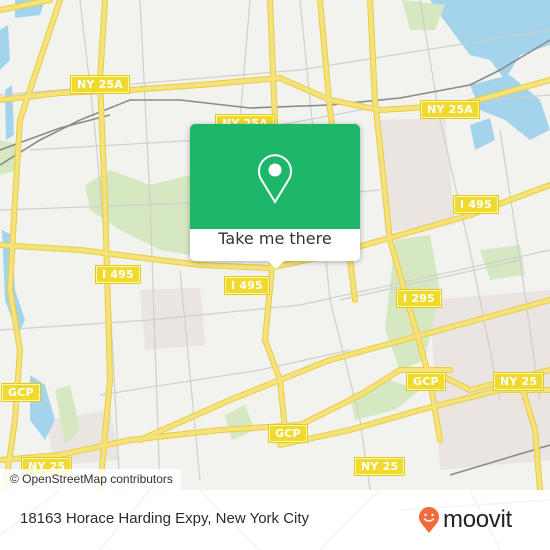 The width and height of the screenshot is (550, 550). What do you see at coordinates (165, 518) in the screenshot?
I see `address-text: 18163 Horace Harding Expy, New York City` at bounding box center [165, 518].